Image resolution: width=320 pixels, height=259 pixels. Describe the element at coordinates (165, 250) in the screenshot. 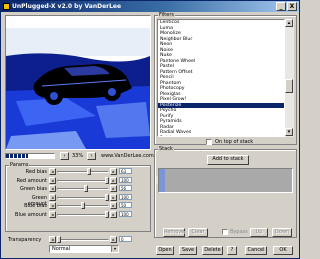

I see `open-button: Open` at that location.